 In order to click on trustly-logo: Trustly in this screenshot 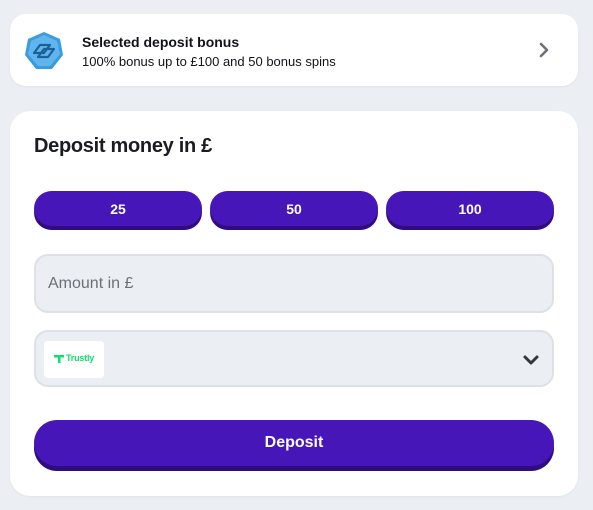, I will do `click(74, 359)`.